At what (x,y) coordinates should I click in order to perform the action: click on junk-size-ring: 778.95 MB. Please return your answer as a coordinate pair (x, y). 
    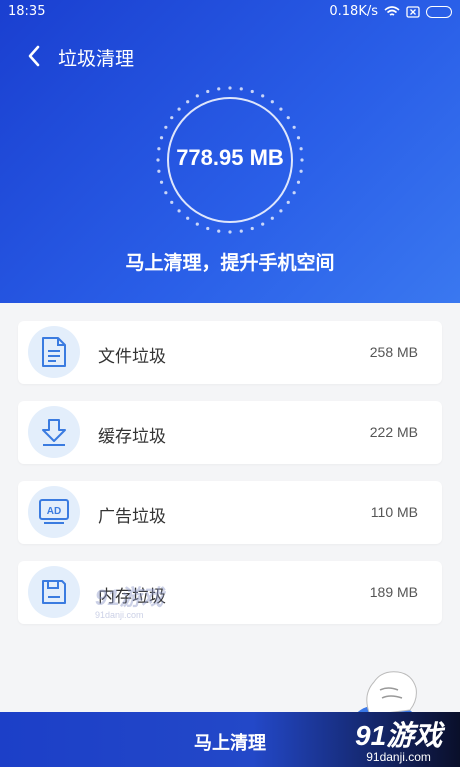
    Looking at the image, I should click on (230, 160).